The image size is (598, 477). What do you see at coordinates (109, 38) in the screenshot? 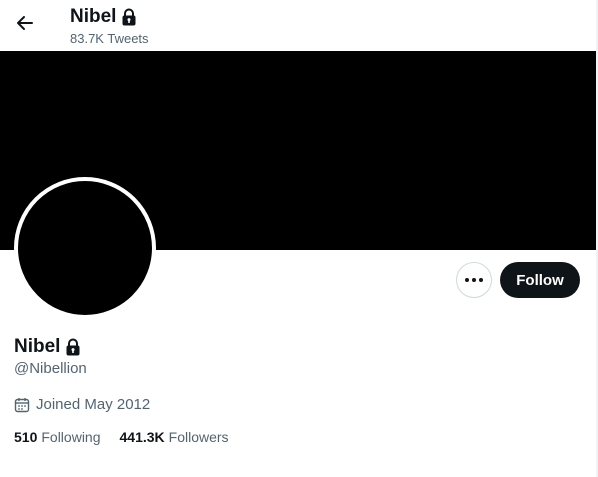
I see `tweet-count: 83.7K Tweets` at bounding box center [109, 38].